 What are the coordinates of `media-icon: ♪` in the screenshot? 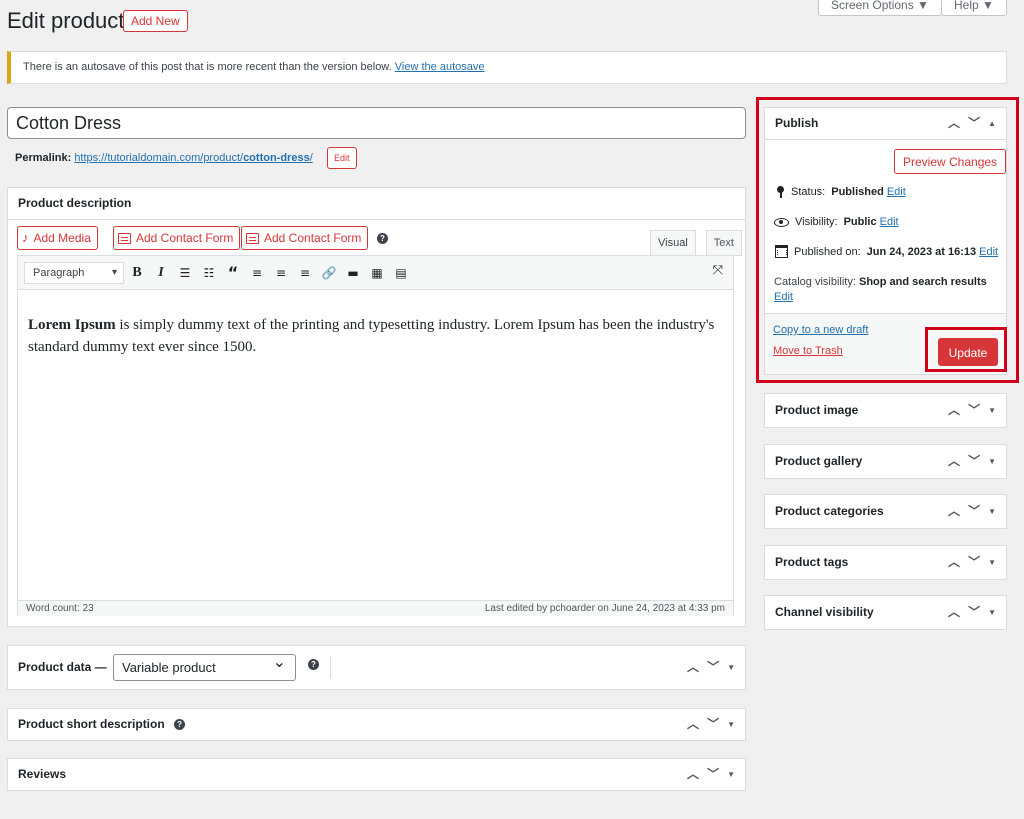 It's located at (25, 237).